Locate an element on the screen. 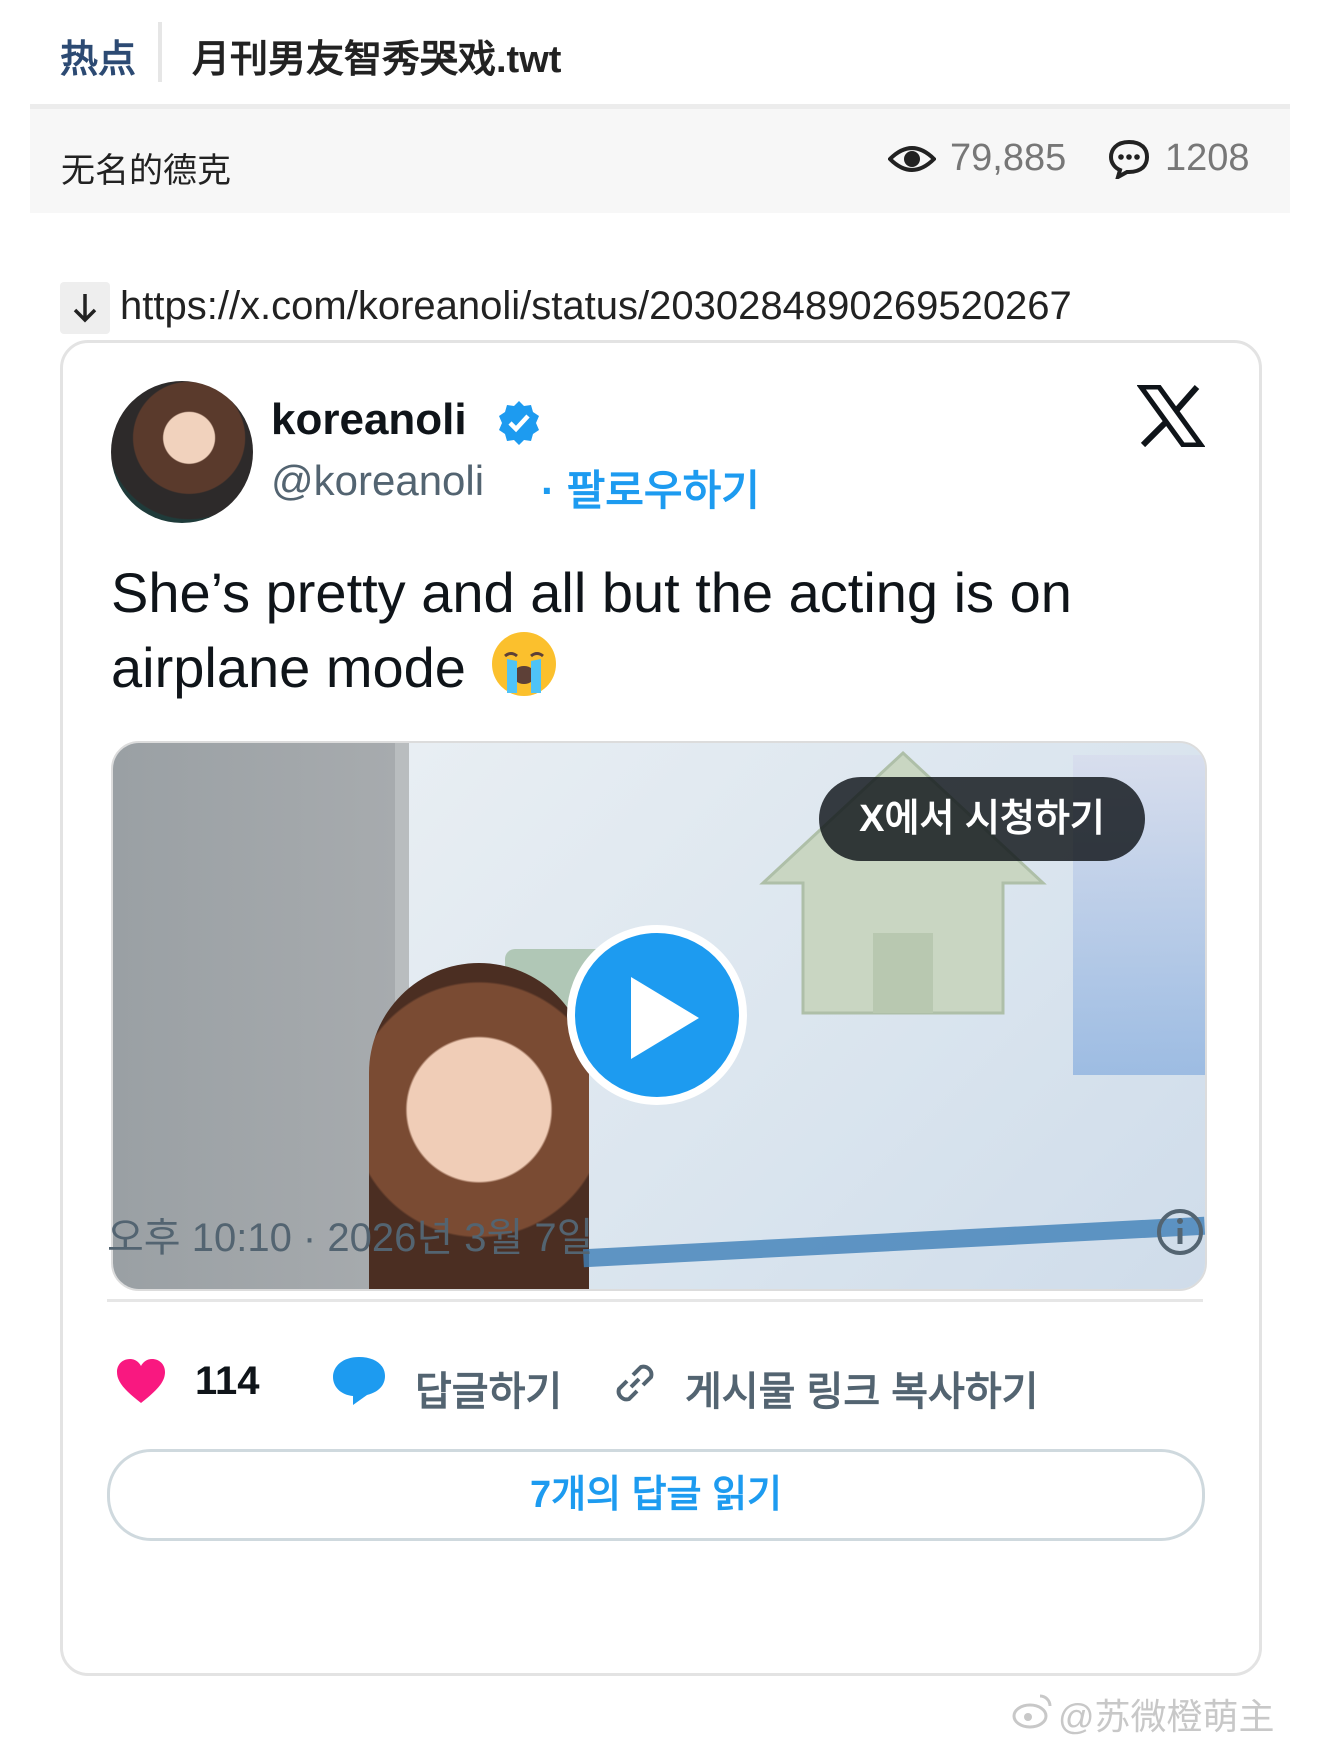 This screenshot has height=1742, width=1320. read-replies-button: 7개의 답글 읽기 is located at coordinates (656, 1495).